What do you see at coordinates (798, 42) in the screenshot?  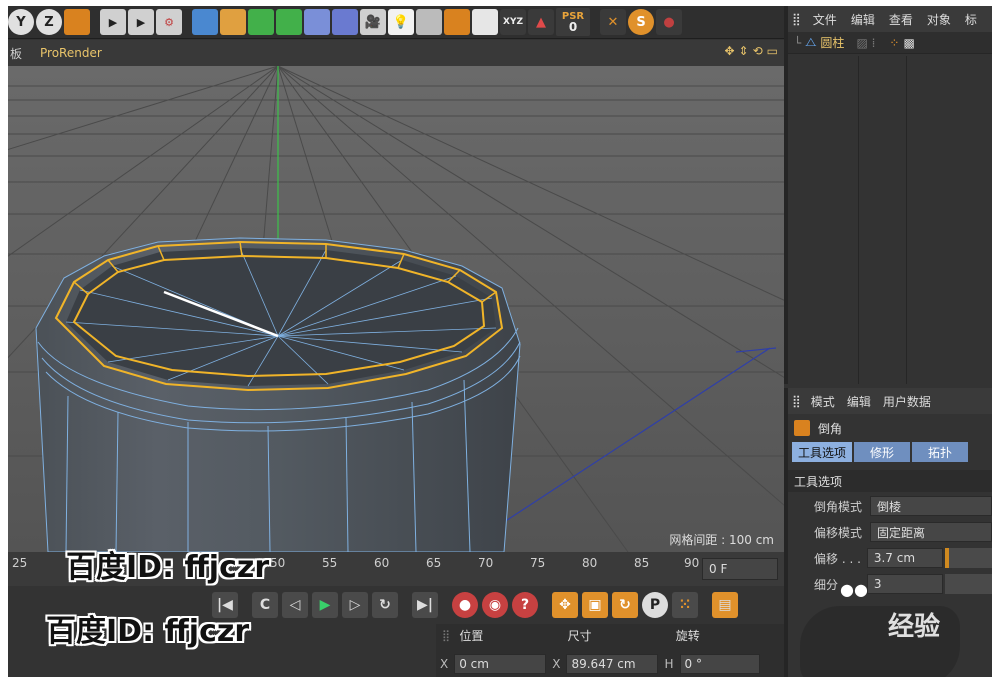 I see `tree-branch-icon: └` at bounding box center [798, 42].